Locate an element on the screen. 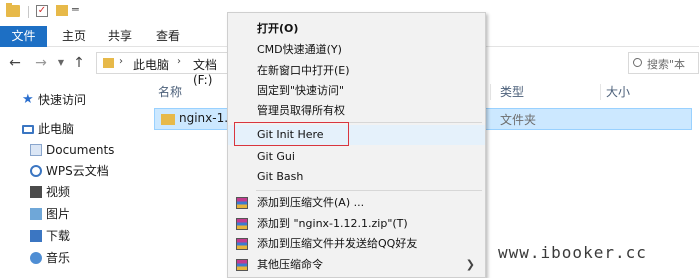  sidebar-item-label: 此电脑 is located at coordinates (56, 129).